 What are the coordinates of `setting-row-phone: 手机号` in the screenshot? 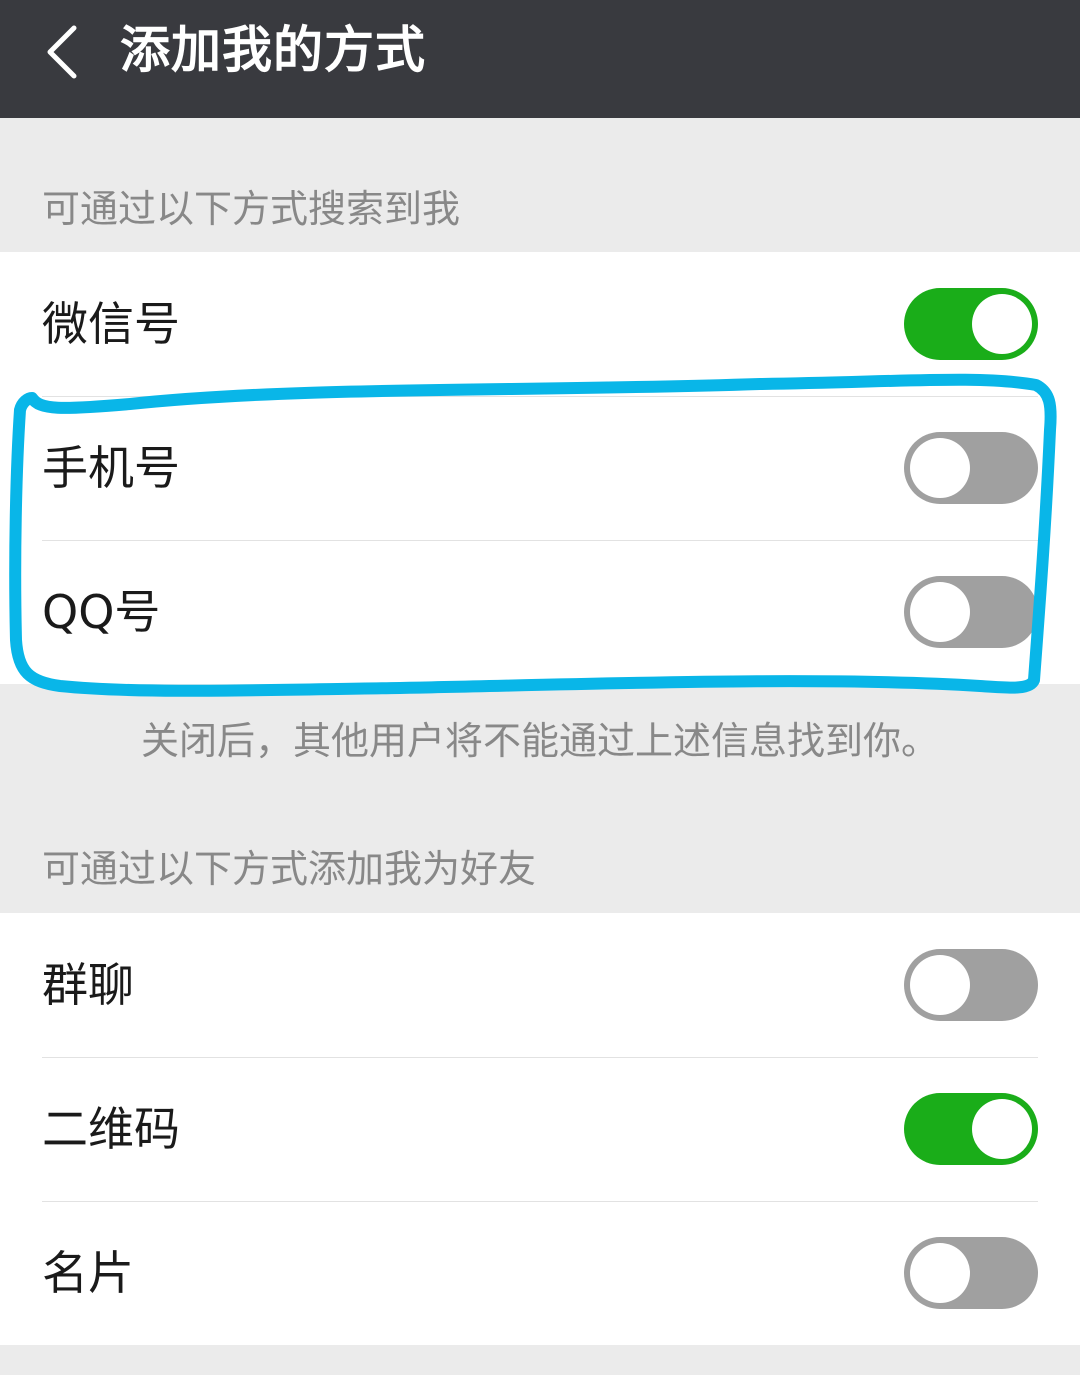 It's located at (540, 468).